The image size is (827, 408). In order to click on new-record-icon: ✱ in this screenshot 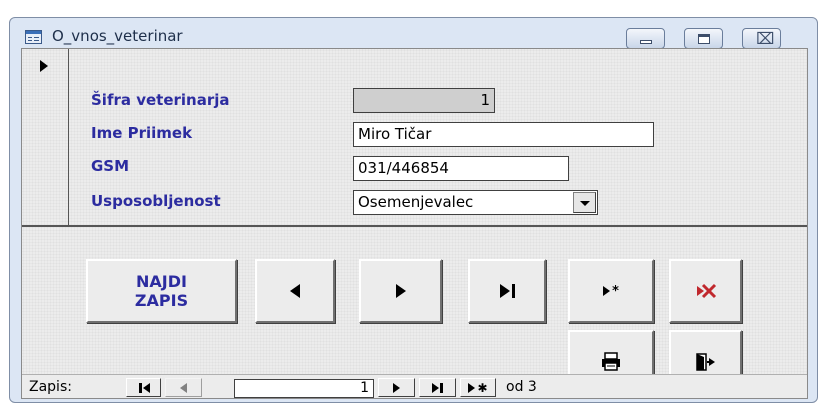, I will do `click(478, 388)`.